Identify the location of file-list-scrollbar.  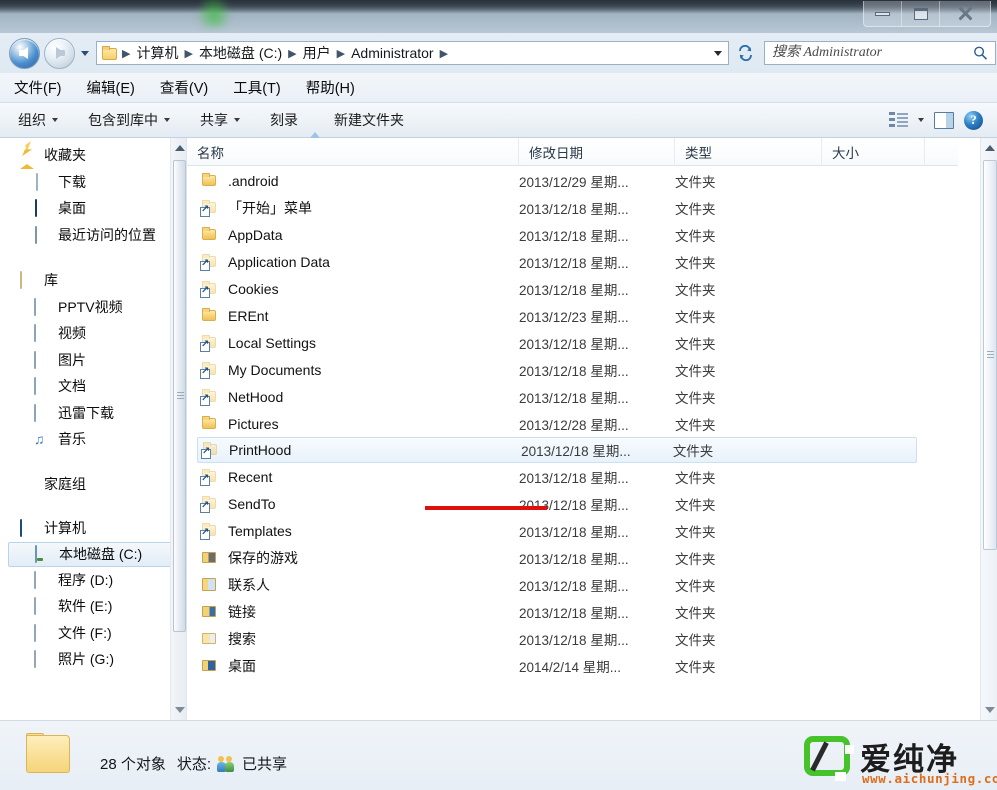
(988, 429).